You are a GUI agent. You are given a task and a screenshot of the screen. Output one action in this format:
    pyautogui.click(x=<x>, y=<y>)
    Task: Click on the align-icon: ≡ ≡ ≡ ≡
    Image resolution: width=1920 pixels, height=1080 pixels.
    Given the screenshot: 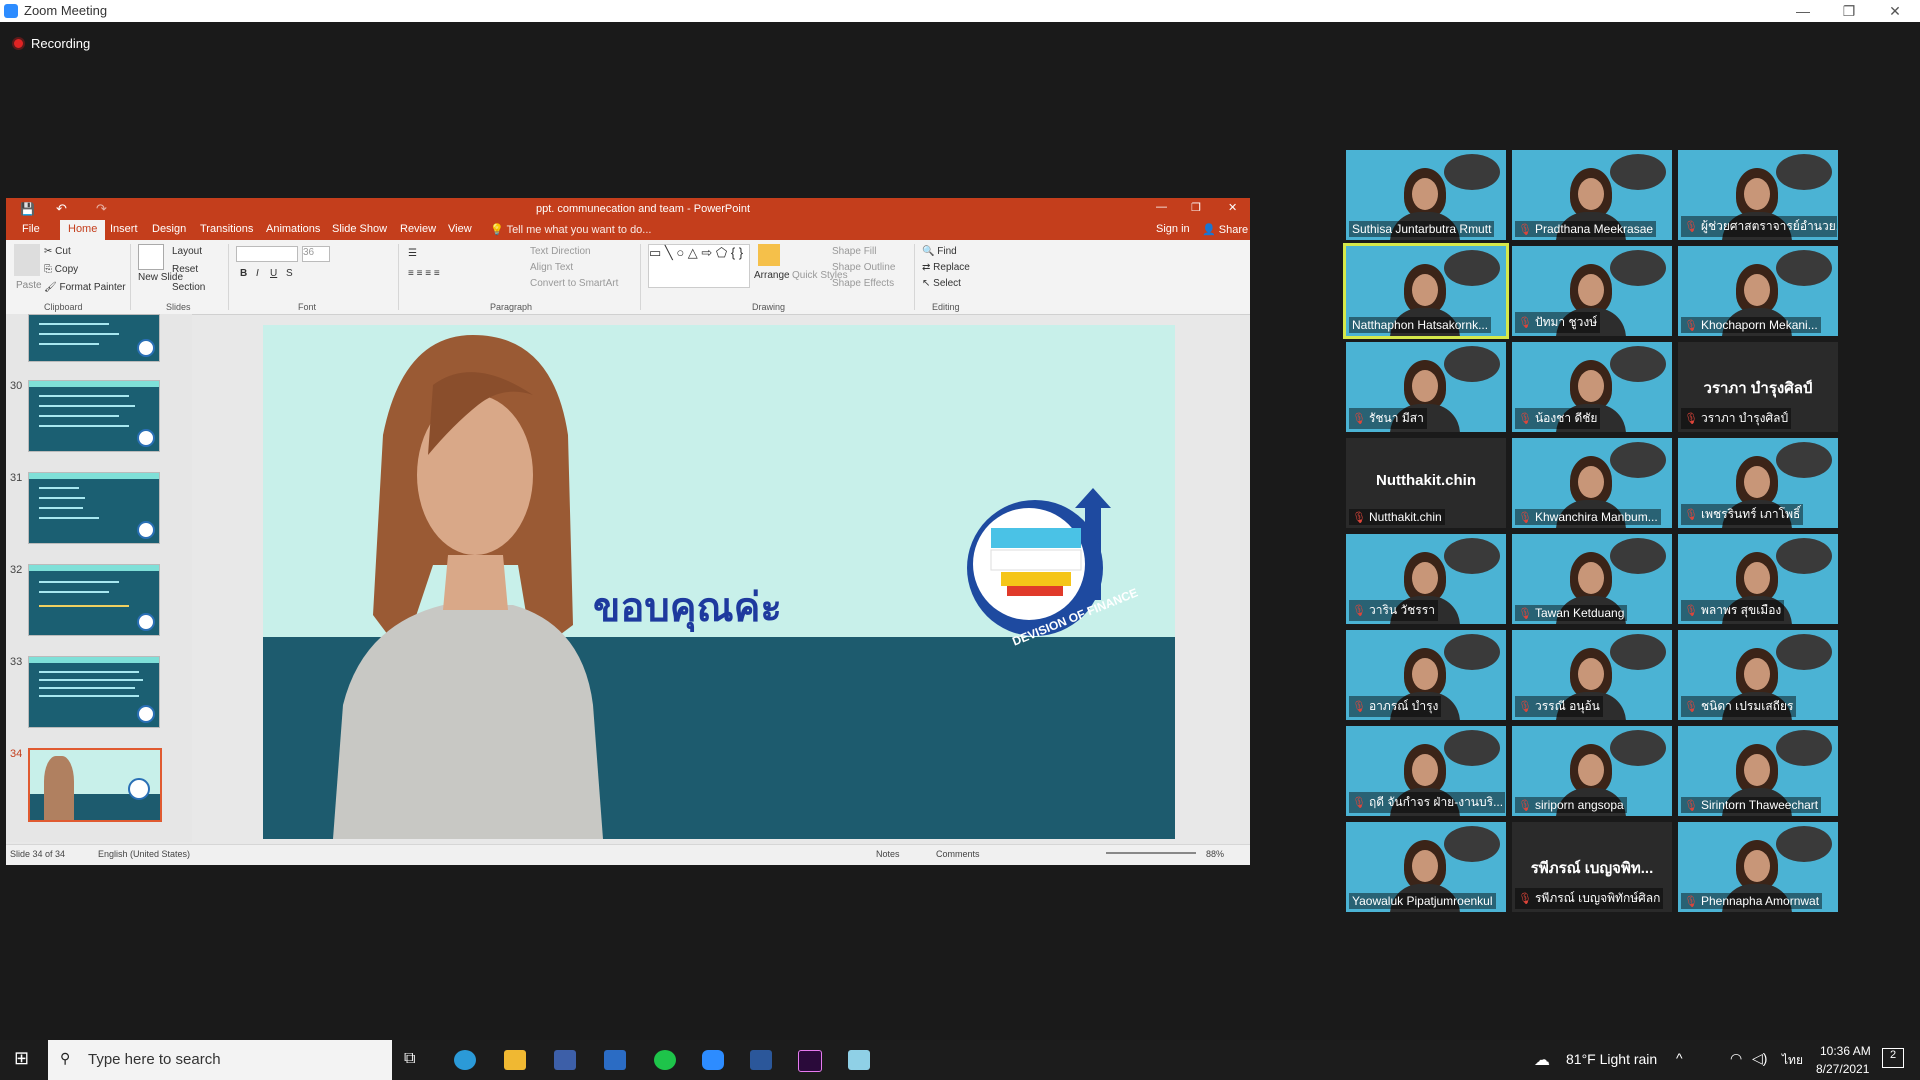 What is the action you would take?
    pyautogui.click(x=424, y=273)
    